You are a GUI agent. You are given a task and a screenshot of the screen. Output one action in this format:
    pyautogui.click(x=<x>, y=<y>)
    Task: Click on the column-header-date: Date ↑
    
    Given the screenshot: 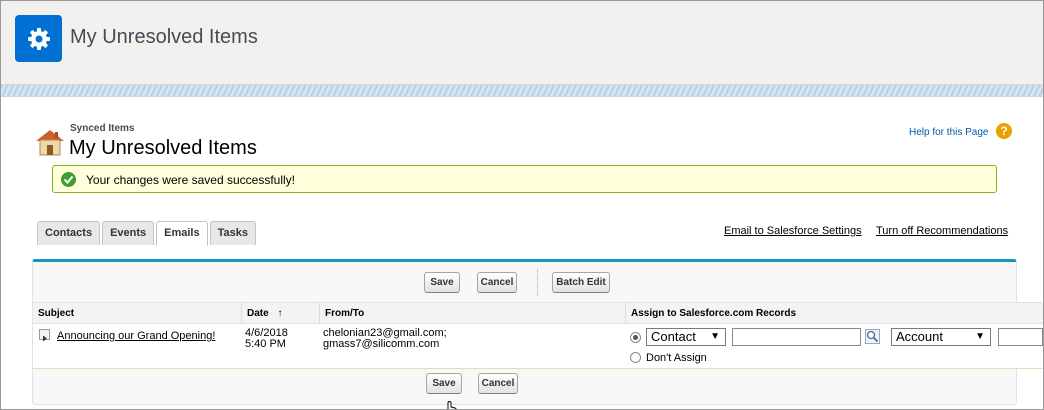 What is the action you would take?
    pyautogui.click(x=280, y=313)
    